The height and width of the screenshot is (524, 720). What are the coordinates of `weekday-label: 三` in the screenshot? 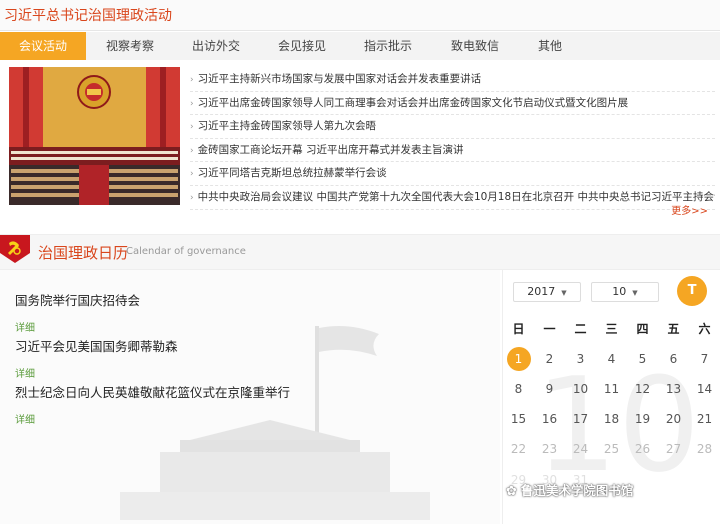 It's located at (611, 329).